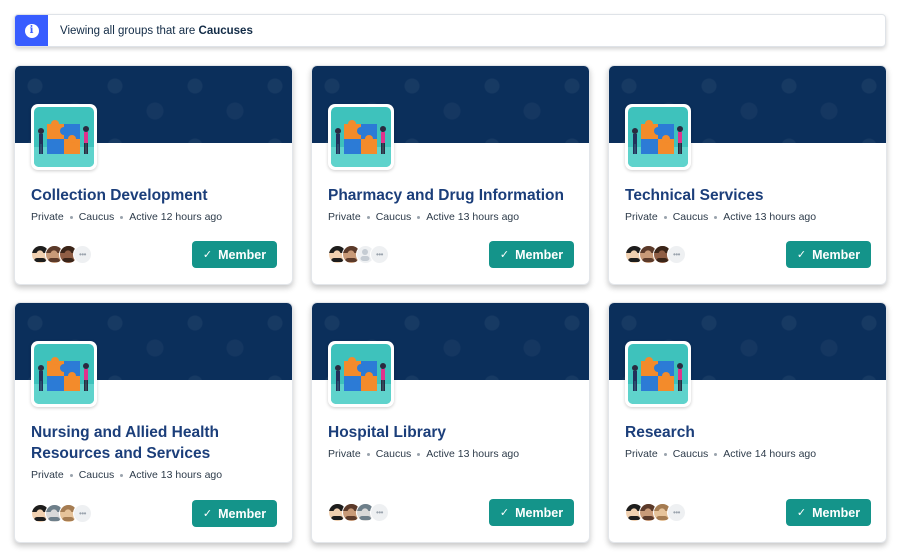 This screenshot has height=555, width=900. Describe the element at coordinates (156, 195) in the screenshot. I see `group-title: Collection Development` at that location.